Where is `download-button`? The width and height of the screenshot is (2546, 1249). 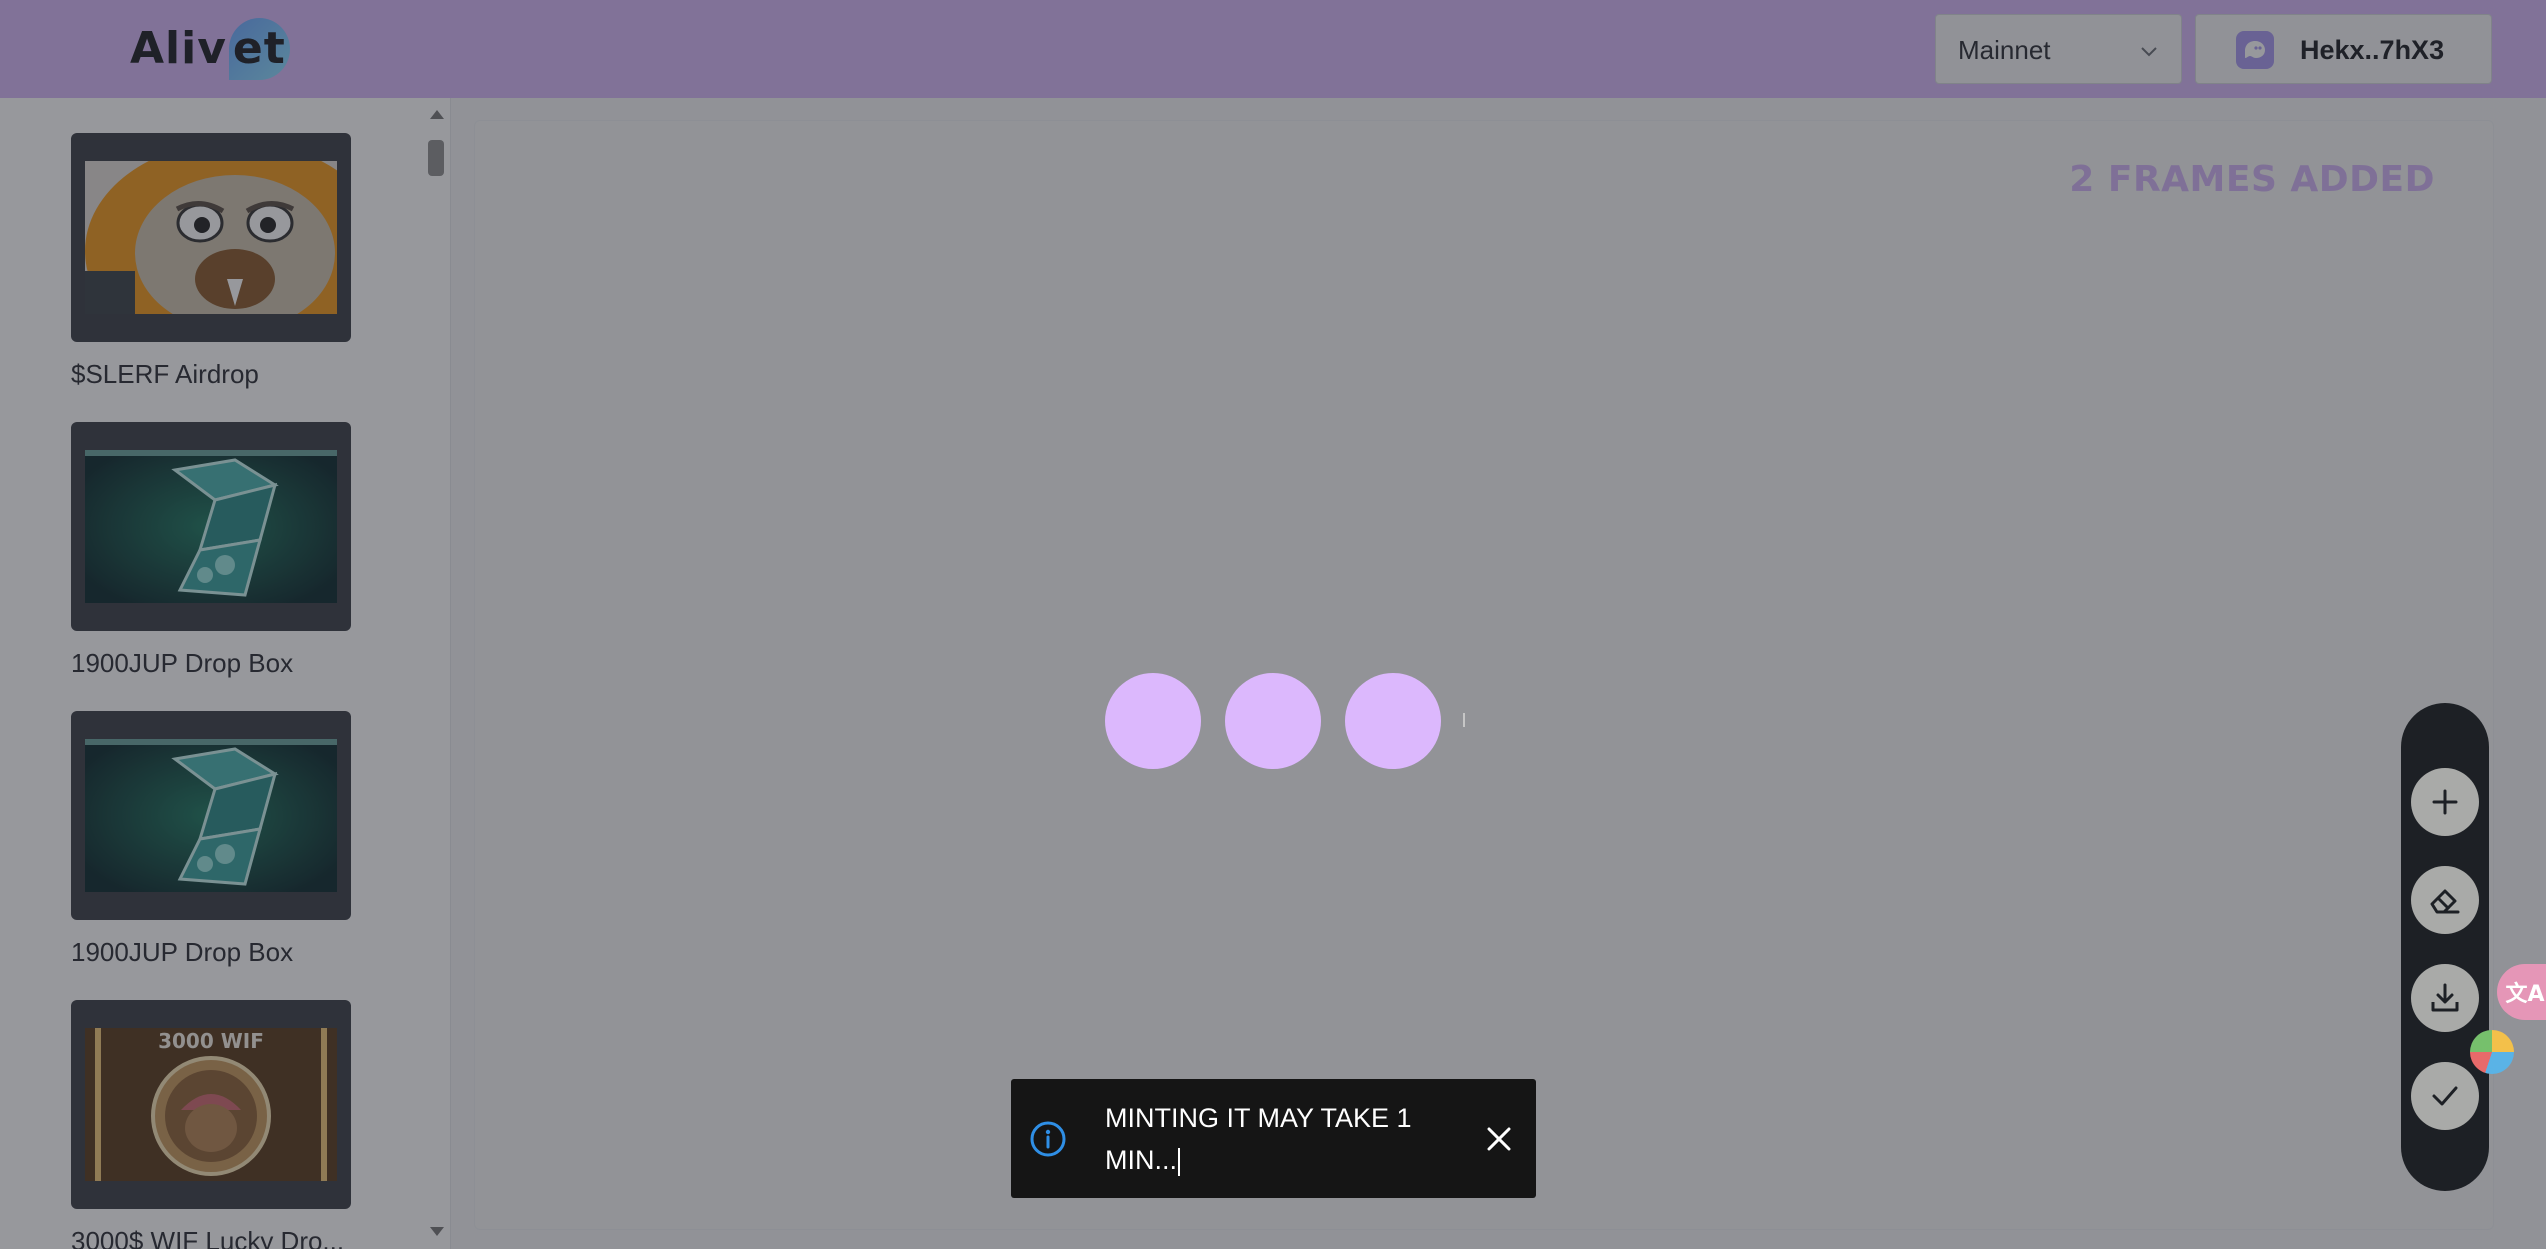 download-button is located at coordinates (2445, 998).